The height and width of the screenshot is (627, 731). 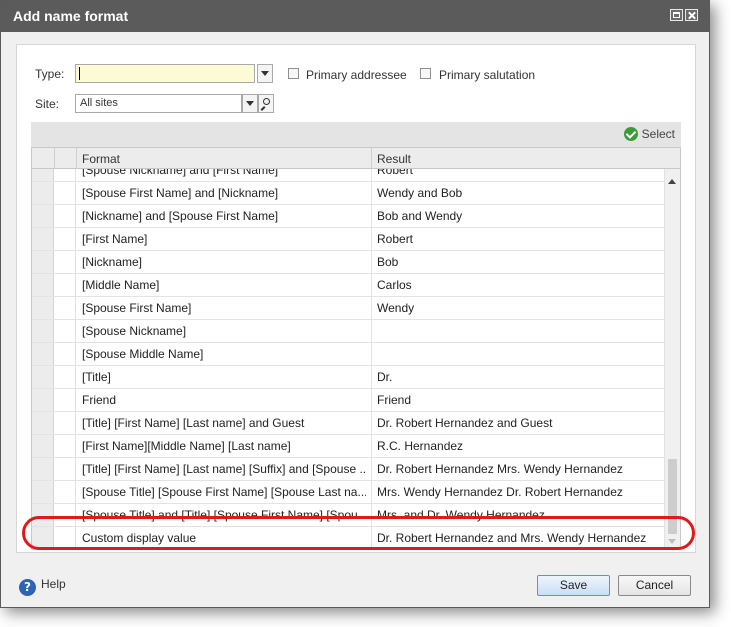 I want to click on table-row: [Nickname] Bob, so click(x=348, y=262).